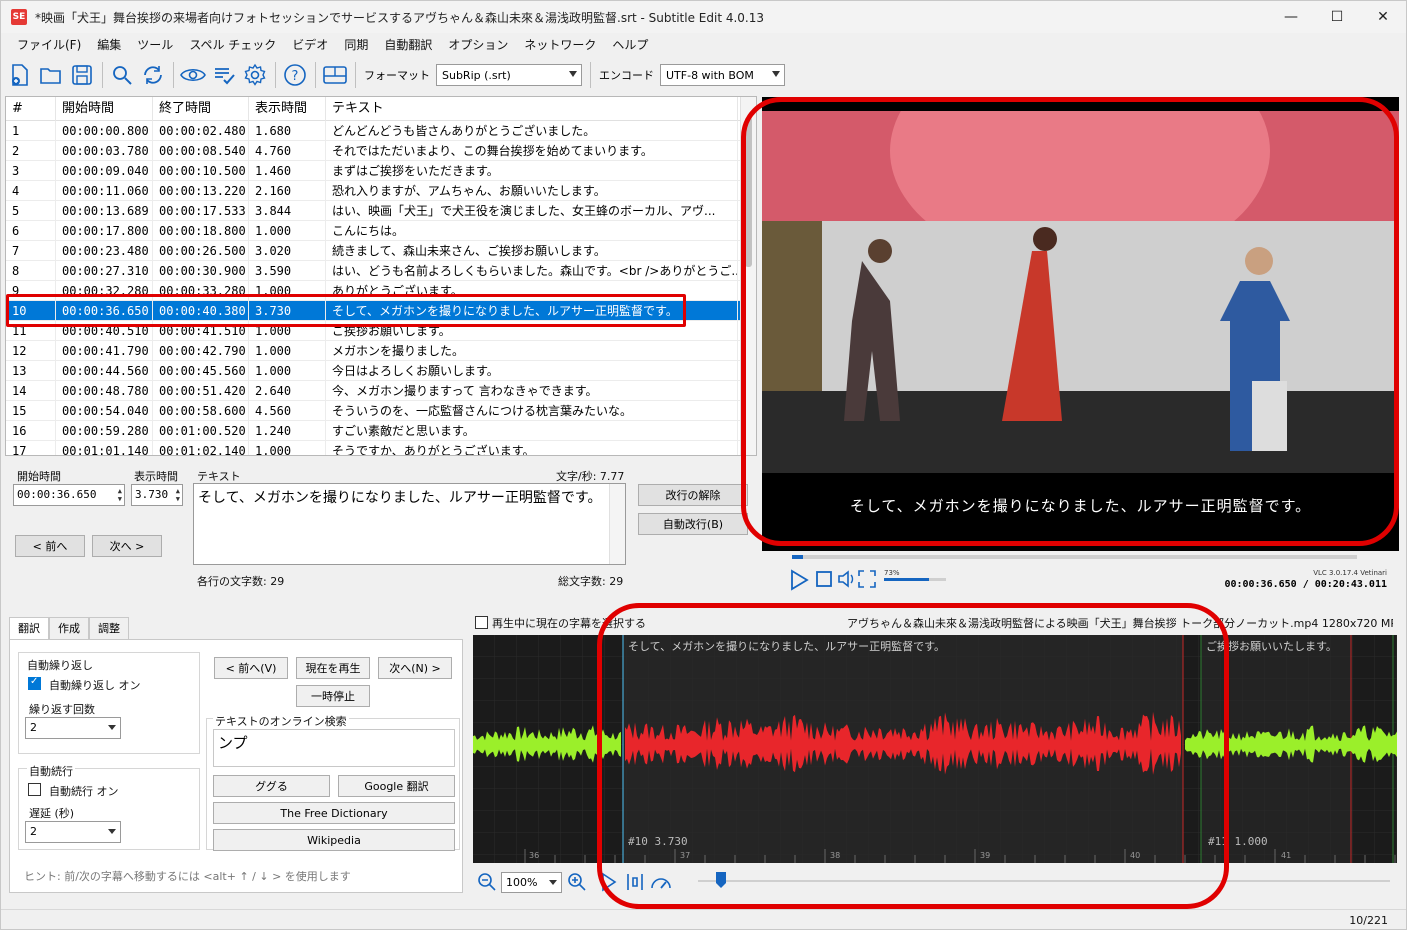  I want to click on next-button: 次へ >, so click(127, 546).